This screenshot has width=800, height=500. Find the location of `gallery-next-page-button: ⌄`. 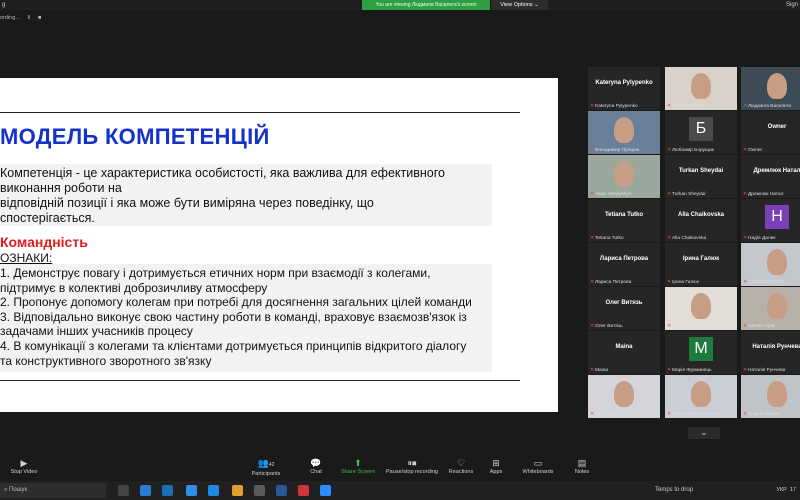

gallery-next-page-button: ⌄ is located at coordinates (704, 433).